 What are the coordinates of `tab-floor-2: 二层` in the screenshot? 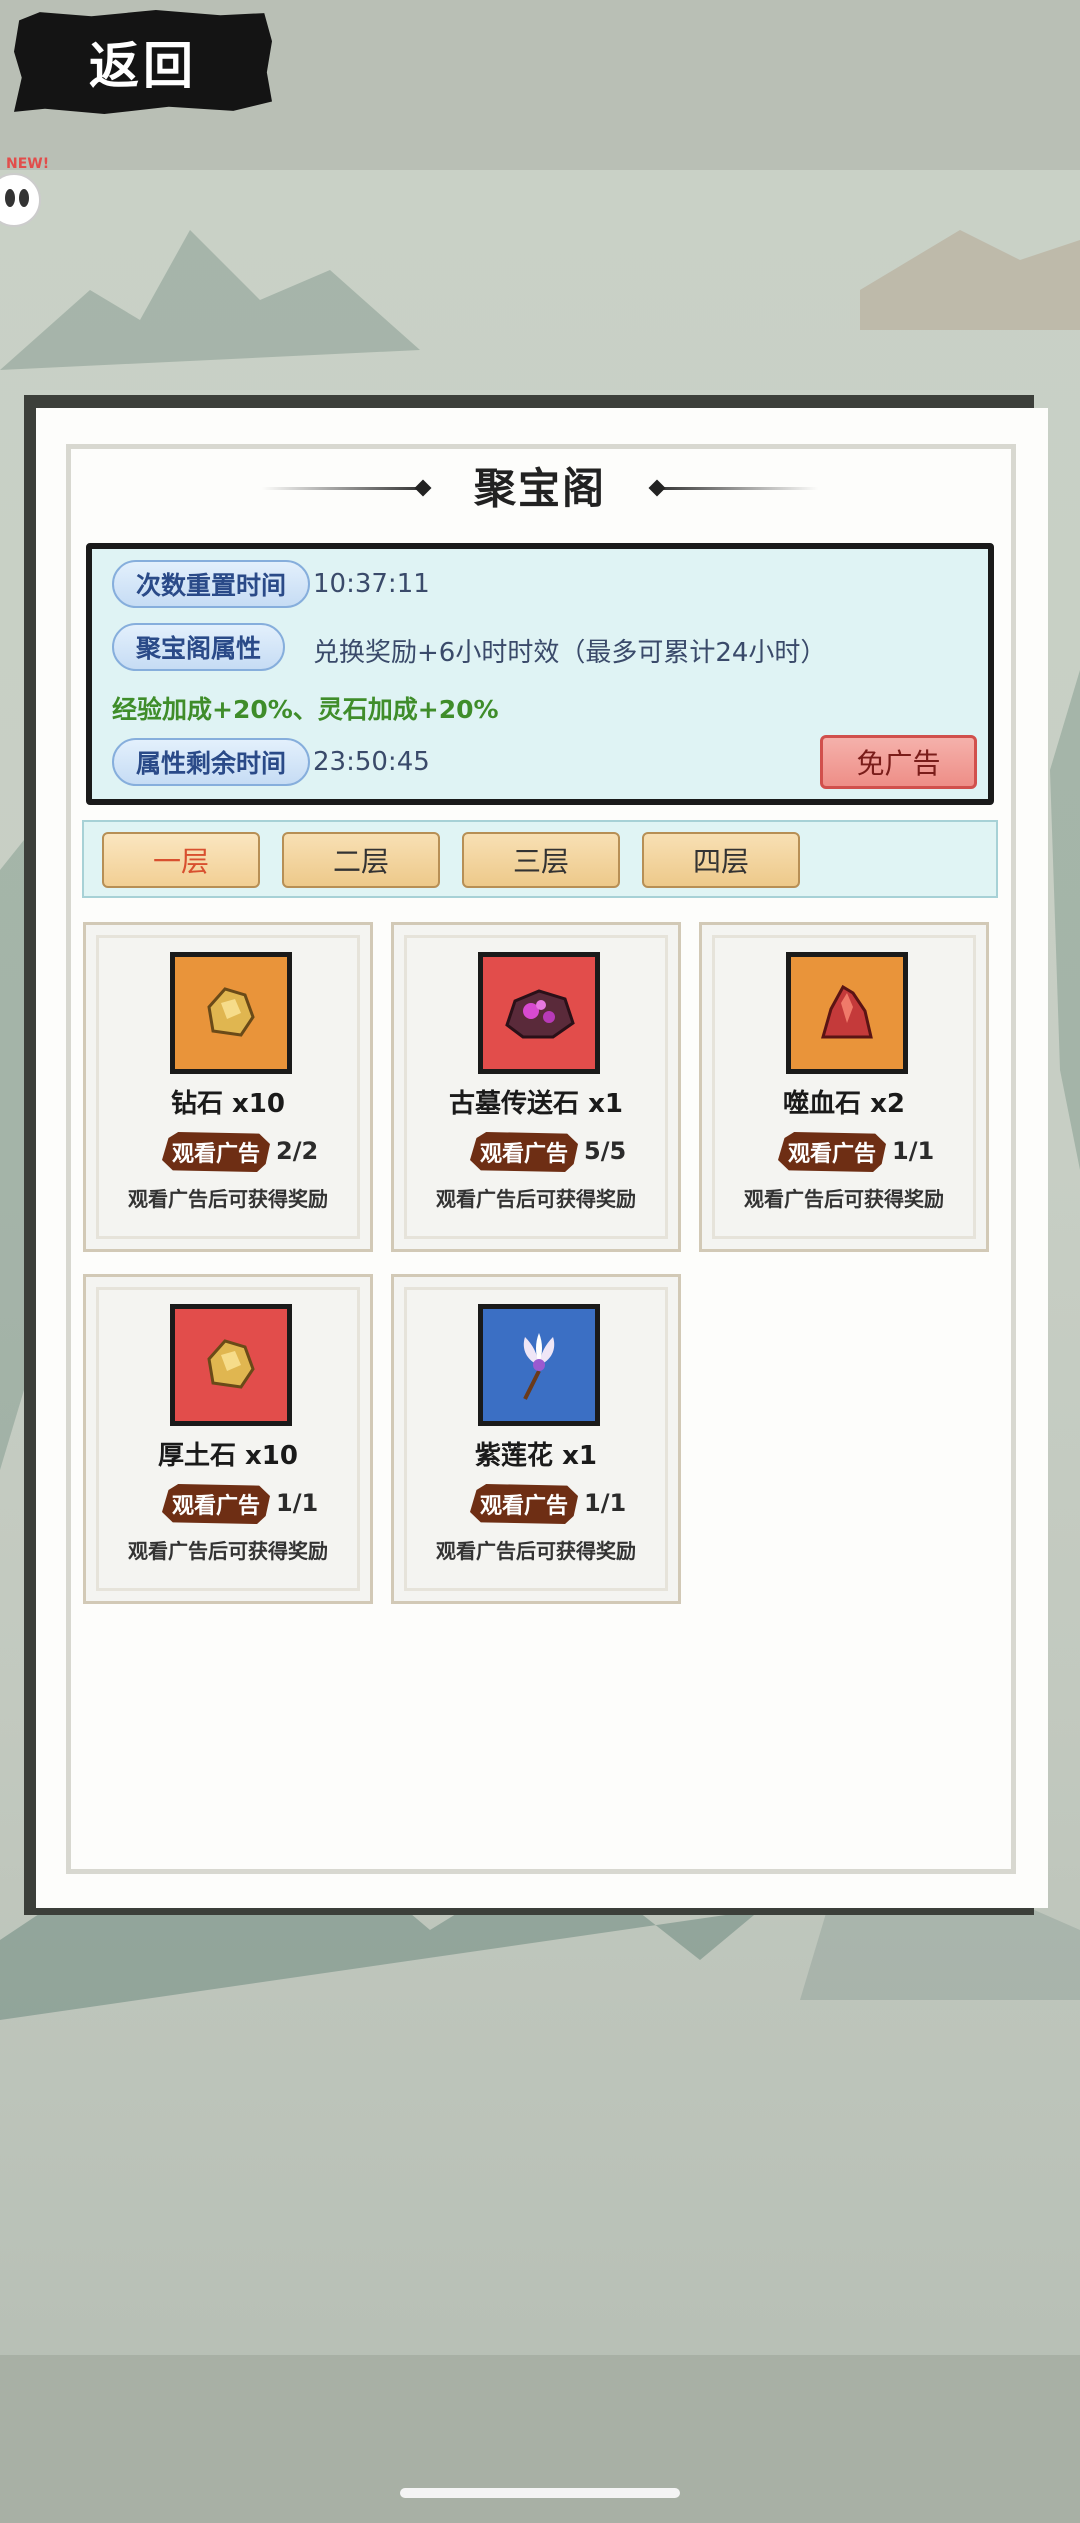 It's located at (361, 860).